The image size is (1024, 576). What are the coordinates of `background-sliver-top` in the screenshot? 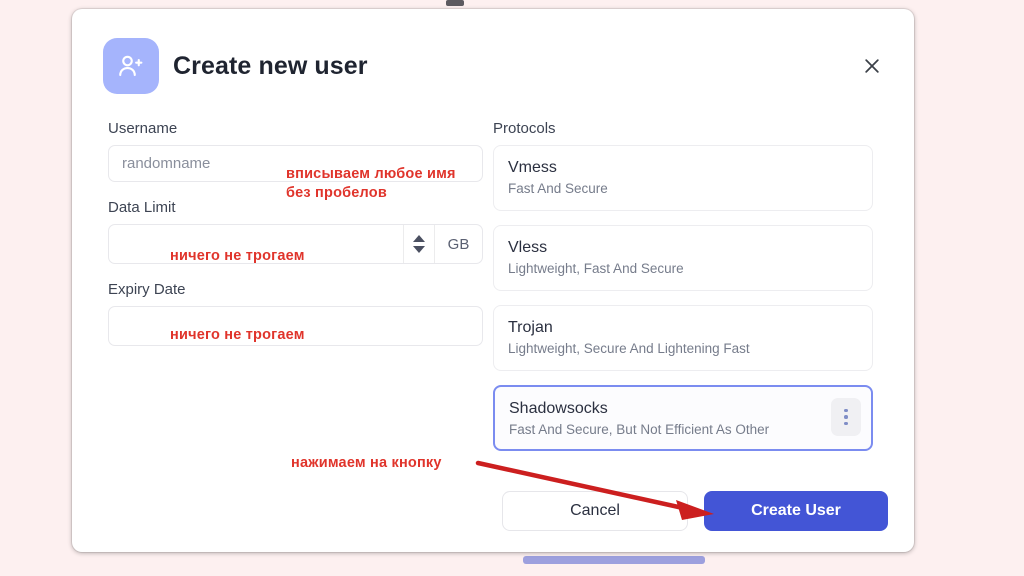 It's located at (455, 3).